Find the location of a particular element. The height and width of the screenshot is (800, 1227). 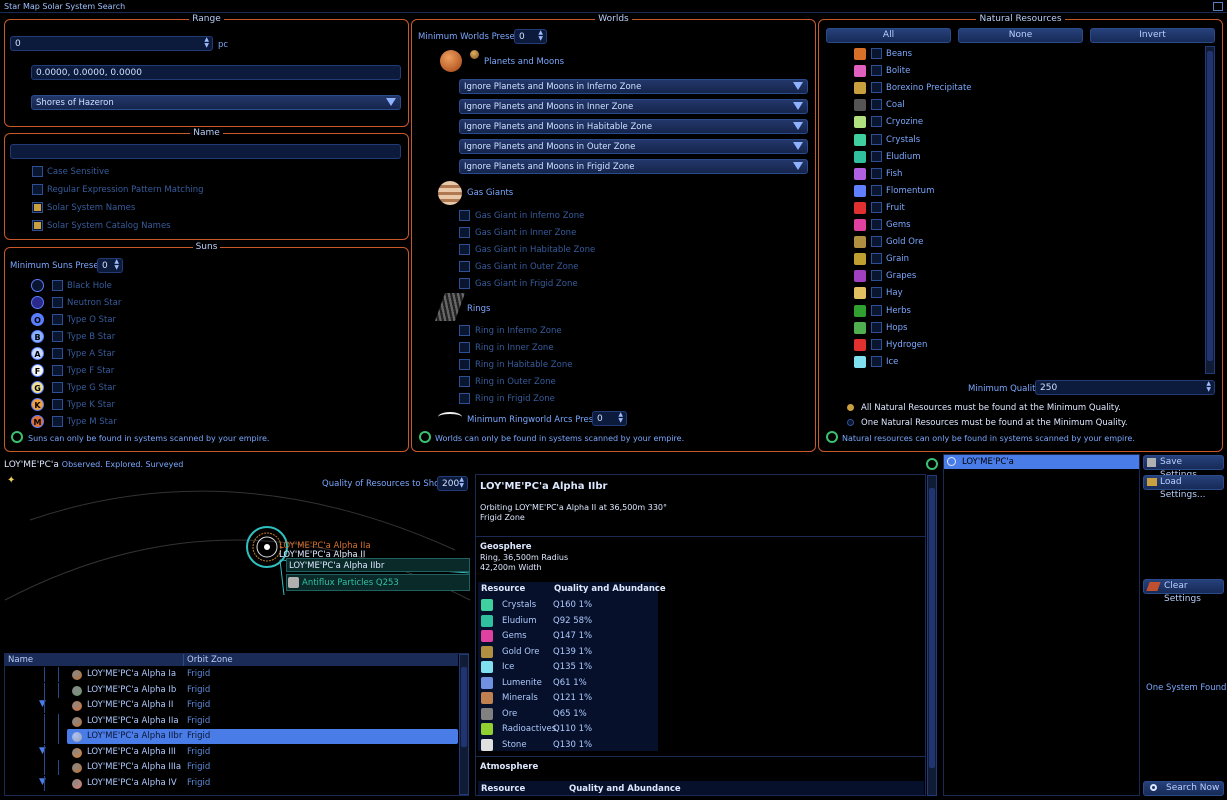

zone-select: Ignore Planets and Moons in Inferno Zone is located at coordinates (633, 86).